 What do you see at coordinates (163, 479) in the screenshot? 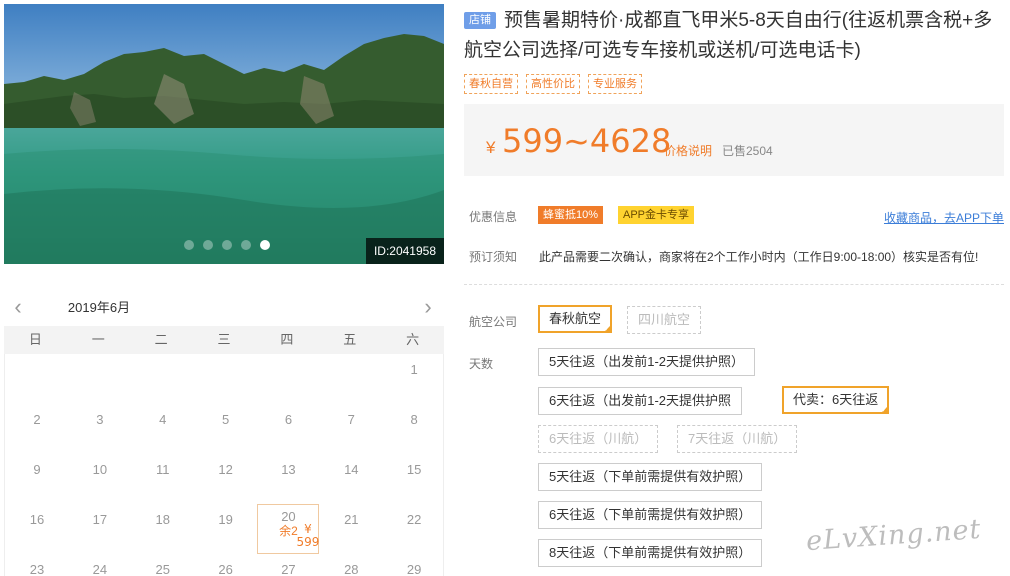
I see `calendar-day: 11` at bounding box center [163, 479].